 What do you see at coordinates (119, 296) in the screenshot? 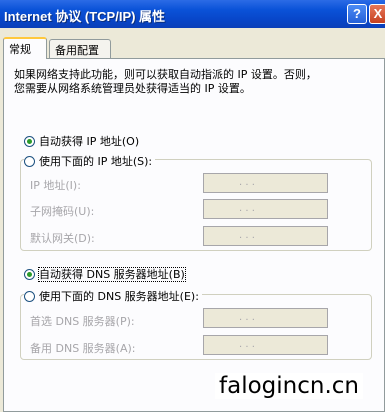
I see `radio-manual-dns-label: 使用下面的 DNS 服务器地址(E):` at bounding box center [119, 296].